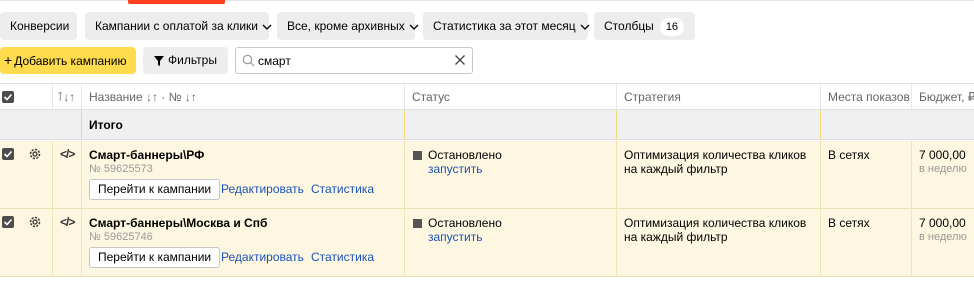 Image resolution: width=974 pixels, height=300 pixels. What do you see at coordinates (121, 237) in the screenshot?
I see `campaign-number: № 59625746` at bounding box center [121, 237].